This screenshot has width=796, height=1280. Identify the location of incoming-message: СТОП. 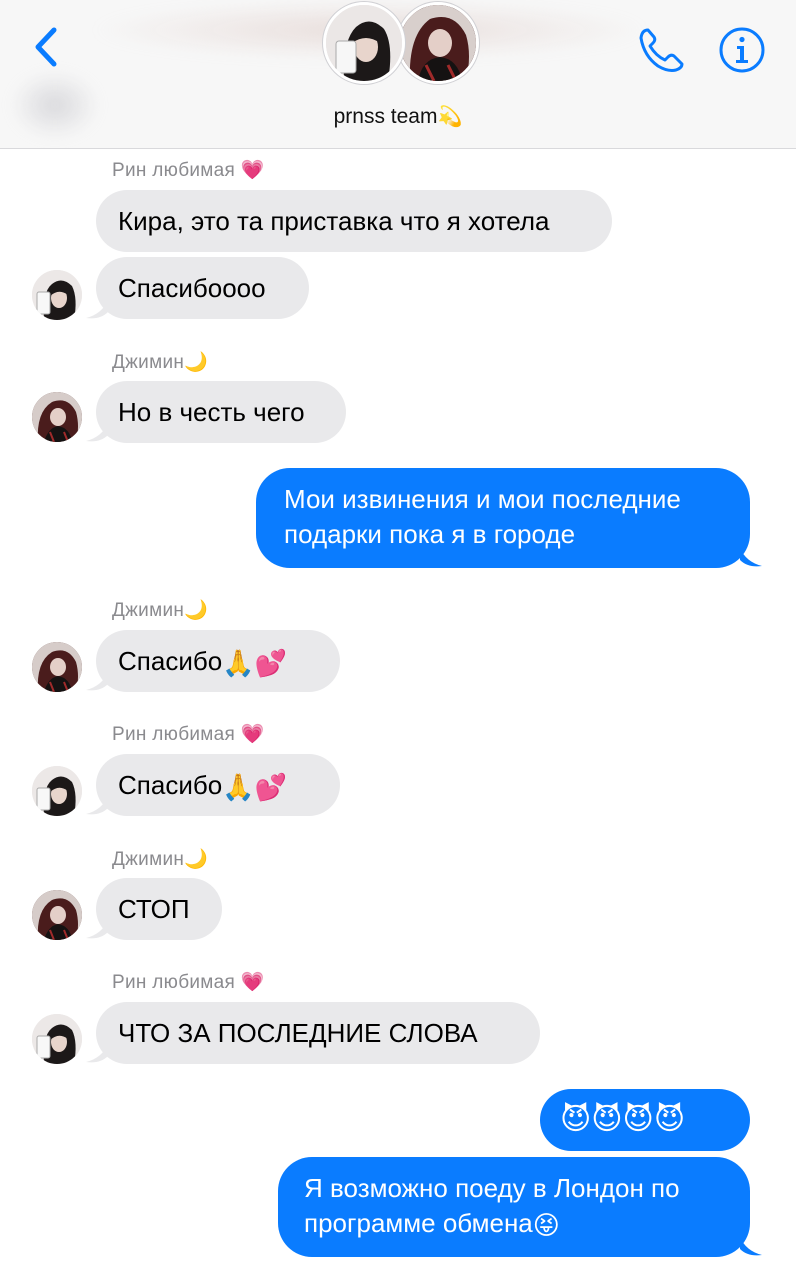
(159, 909).